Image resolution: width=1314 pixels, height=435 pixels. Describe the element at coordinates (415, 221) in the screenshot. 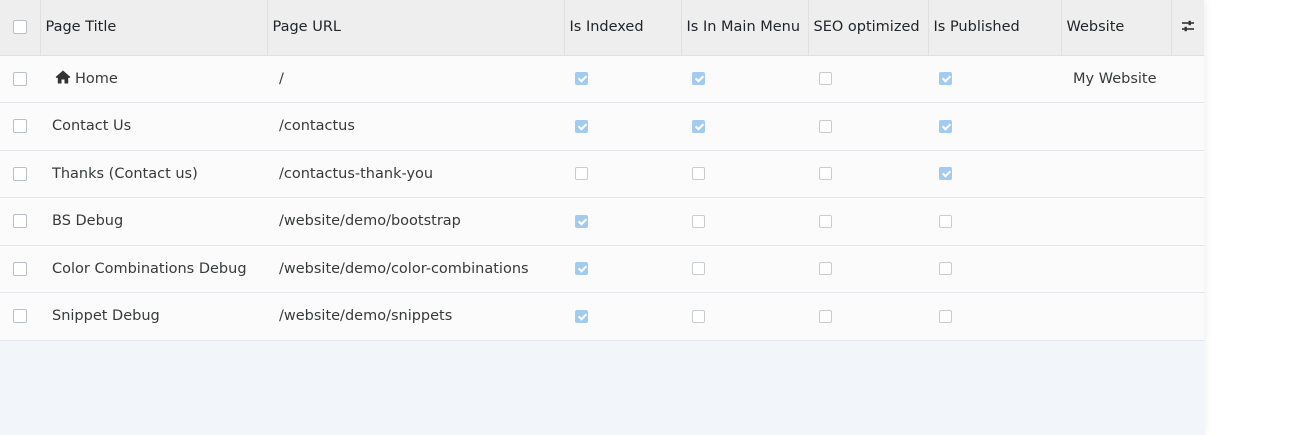

I see `page-url-cell: /website/demo/bootstrap` at that location.